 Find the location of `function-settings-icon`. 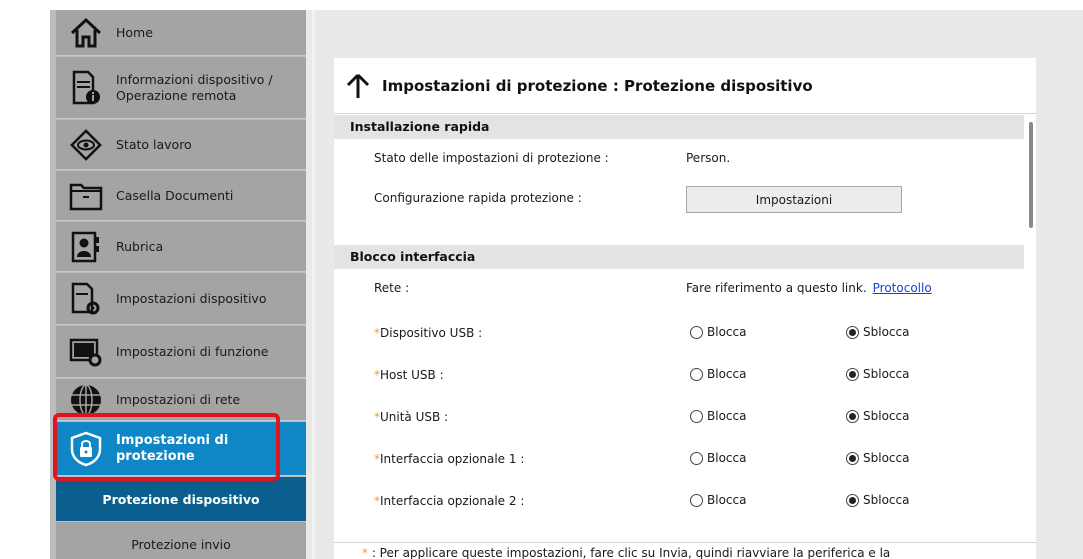

function-settings-icon is located at coordinates (86, 352).